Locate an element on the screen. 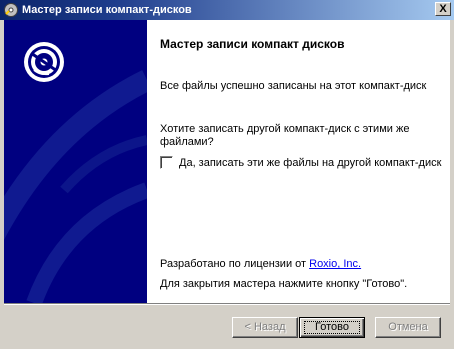 The image size is (454, 349). close-button: X is located at coordinates (443, 9).